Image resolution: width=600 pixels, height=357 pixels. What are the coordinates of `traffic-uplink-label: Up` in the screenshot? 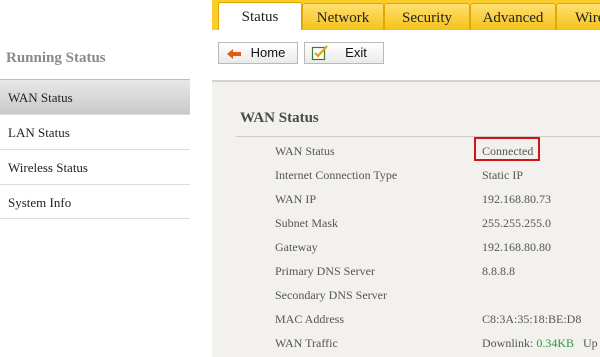 It's located at (586, 343).